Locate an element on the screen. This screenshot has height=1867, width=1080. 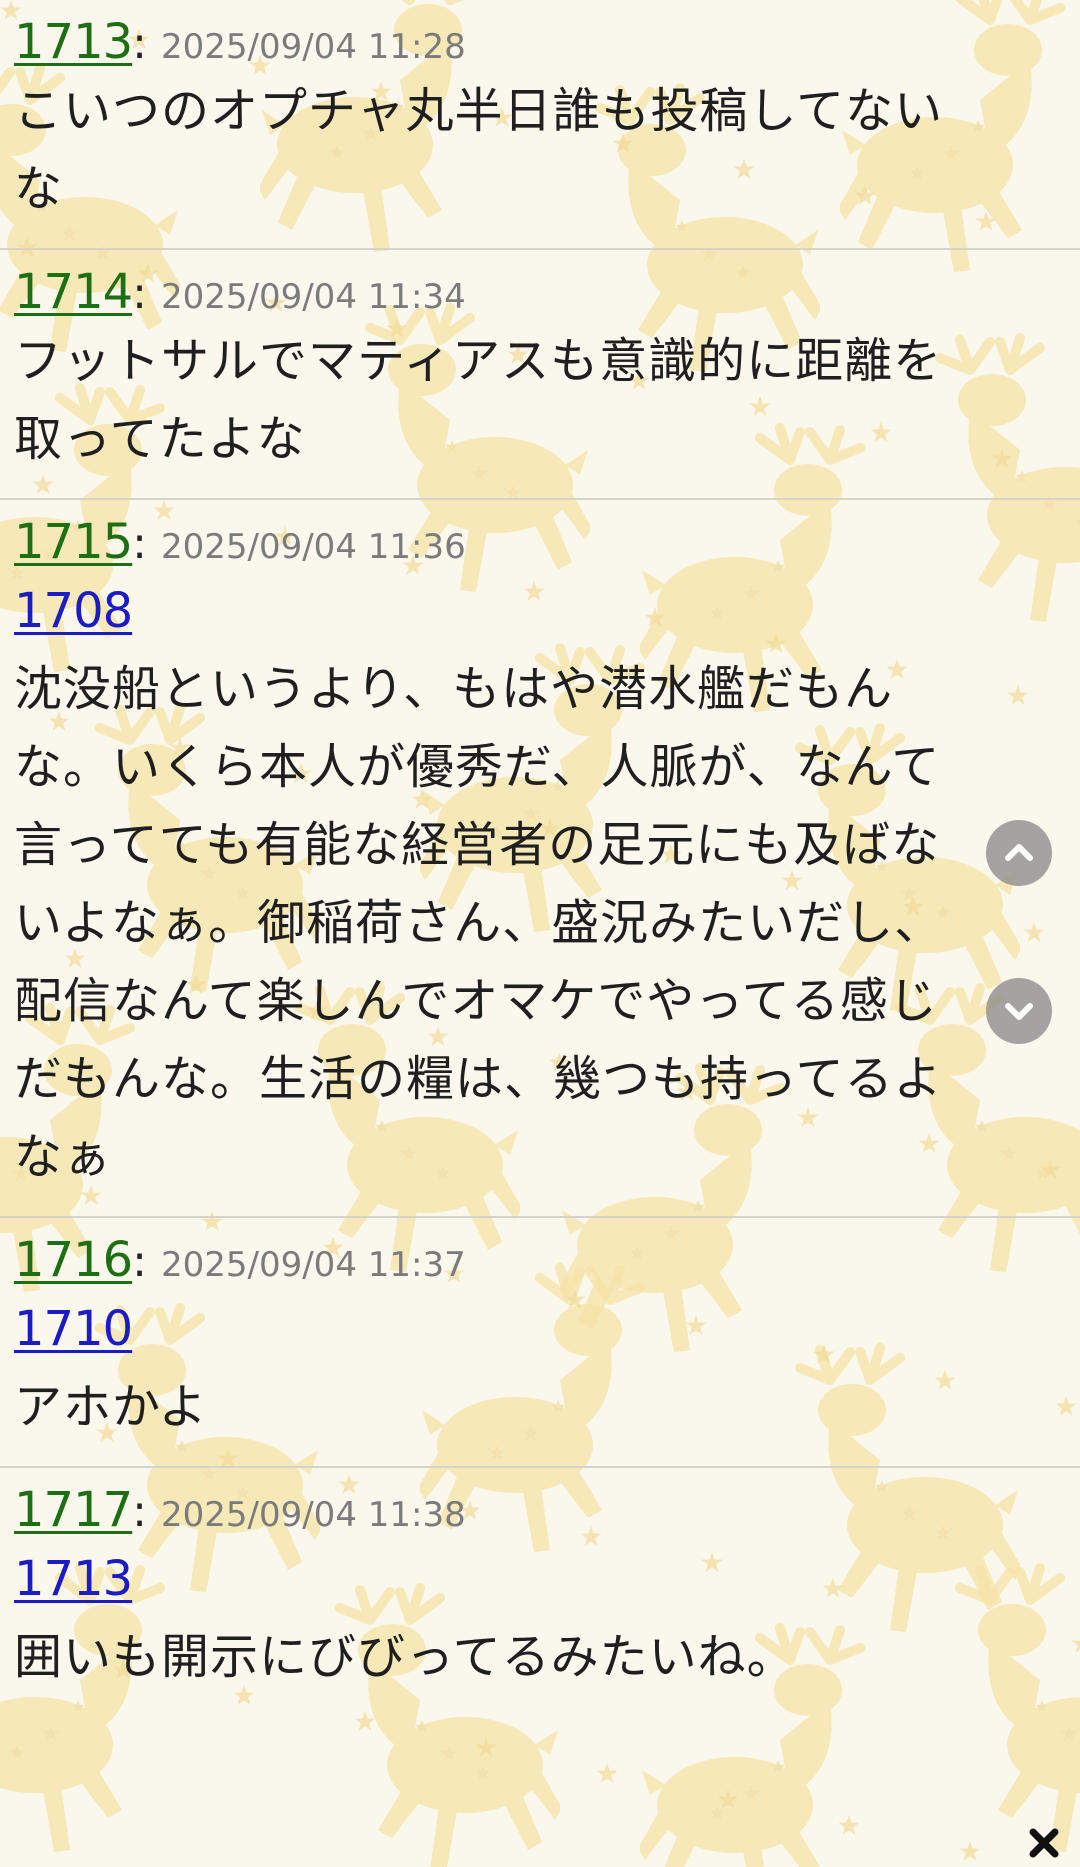
post-timestamp: 2025/09/04 11:38 is located at coordinates (313, 1515).